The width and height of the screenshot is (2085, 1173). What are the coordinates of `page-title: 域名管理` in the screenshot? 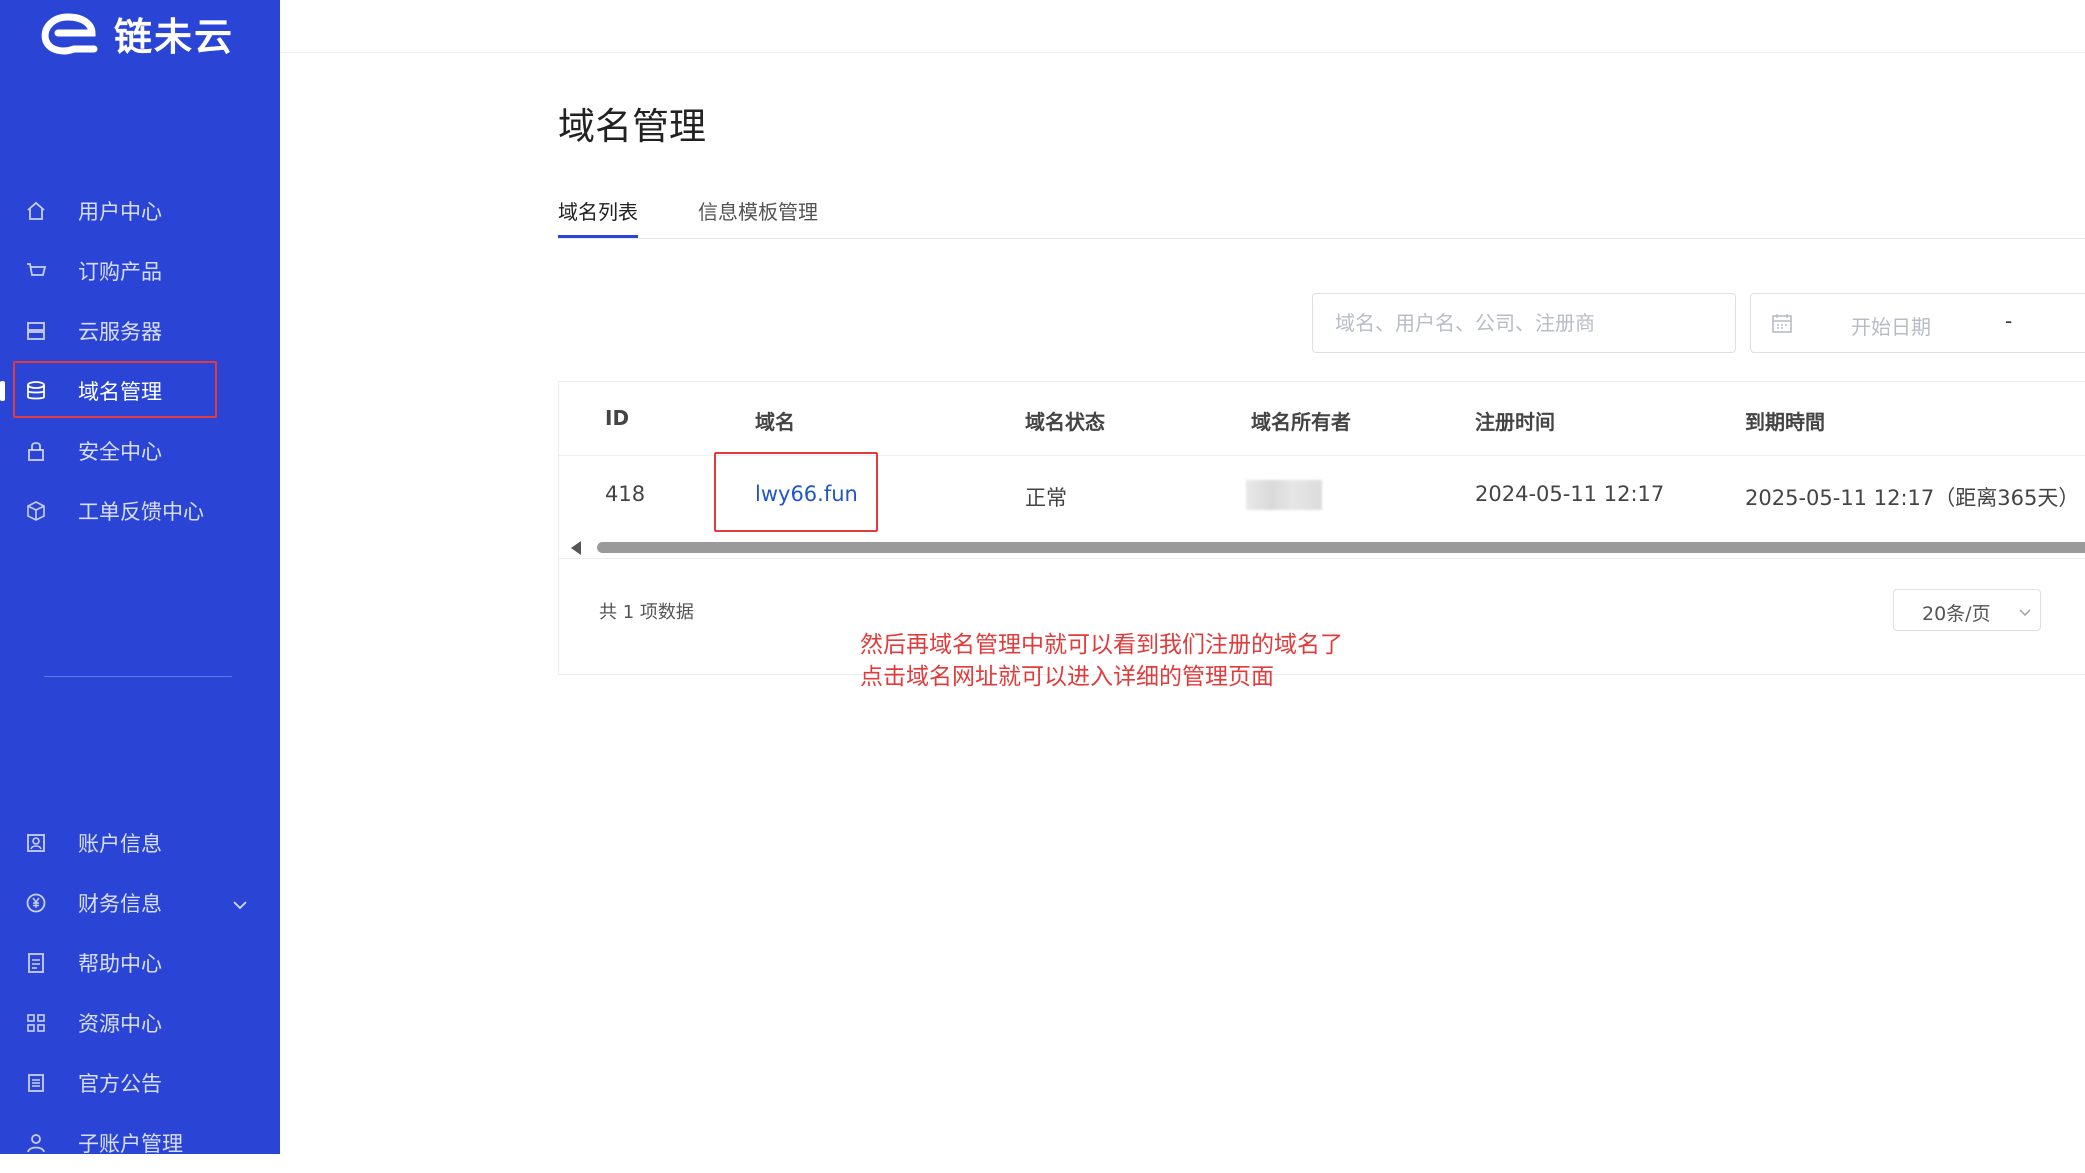 It's located at (632, 126).